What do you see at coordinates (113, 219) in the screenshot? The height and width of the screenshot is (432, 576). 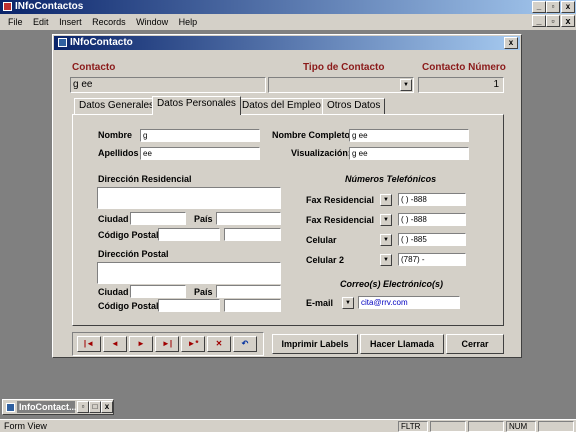 I see `ciudad-label: Ciudad` at bounding box center [113, 219].